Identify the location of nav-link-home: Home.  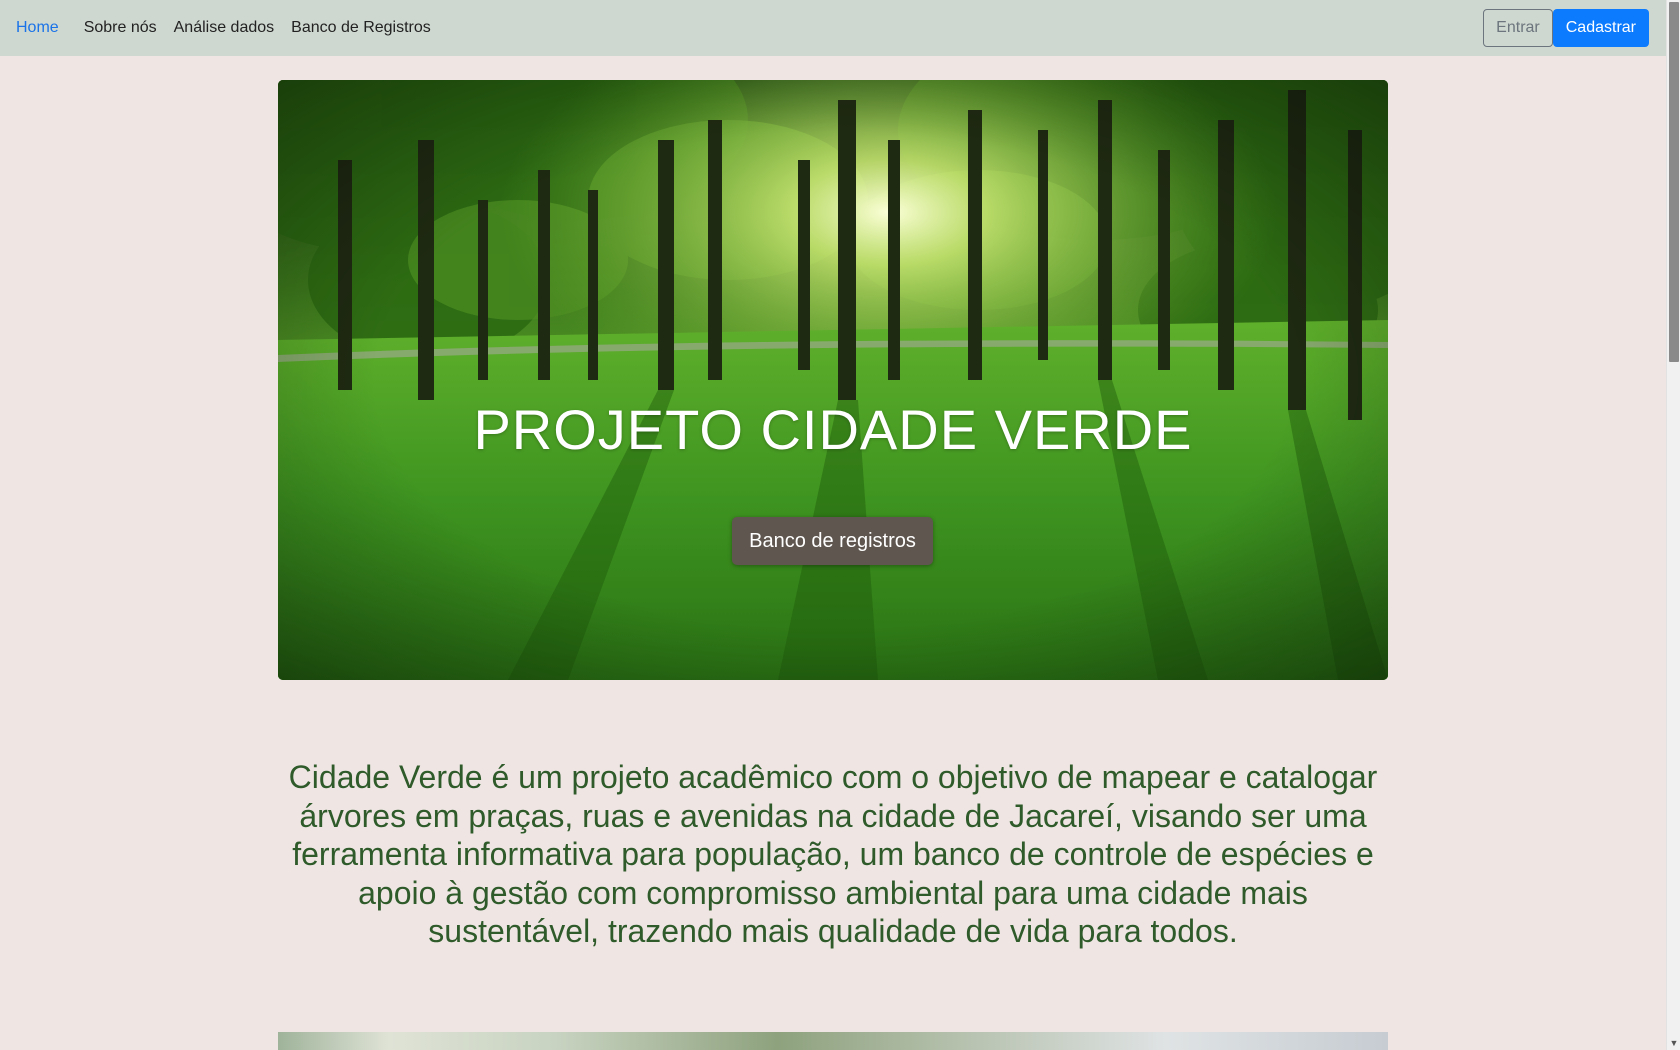
(37, 28).